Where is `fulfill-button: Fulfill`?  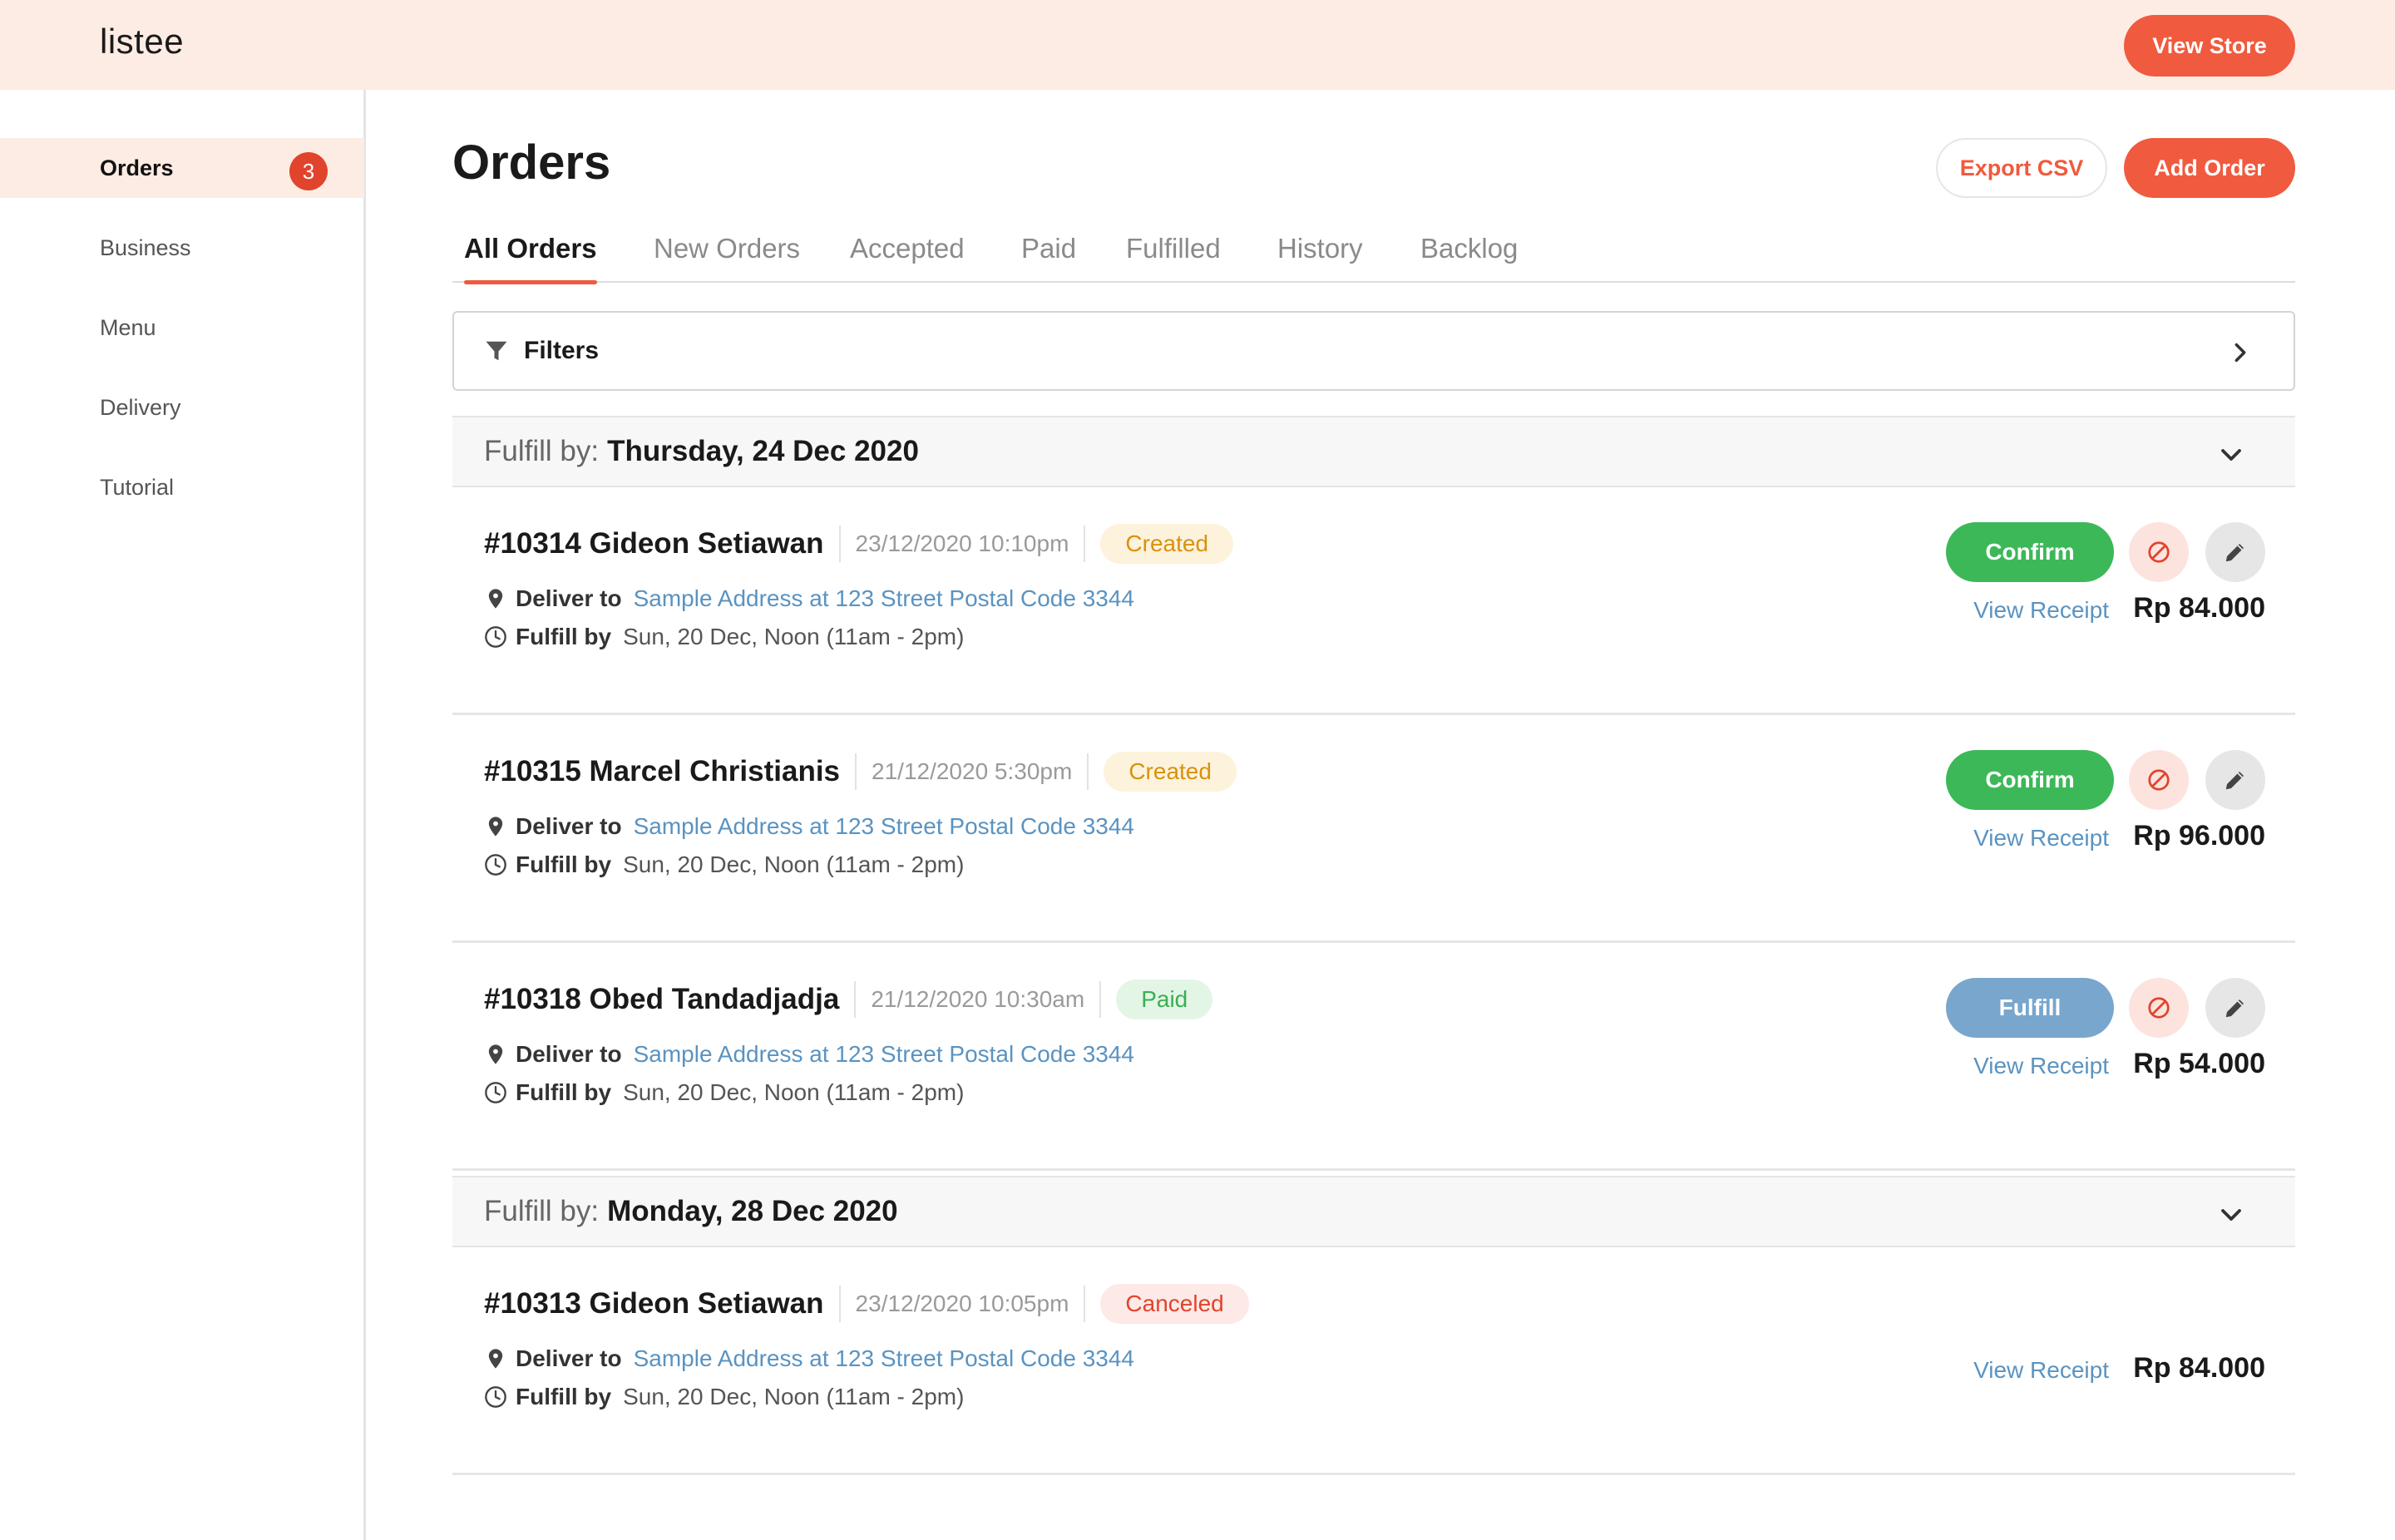 fulfill-button: Fulfill is located at coordinates (2030, 1008).